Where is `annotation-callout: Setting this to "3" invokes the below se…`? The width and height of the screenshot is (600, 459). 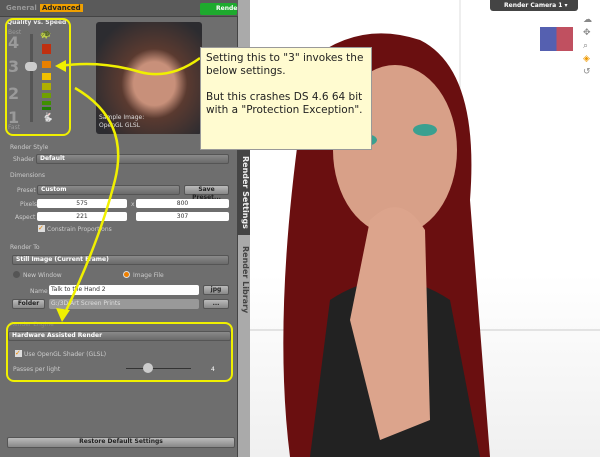 annotation-callout: Setting this to "3" invokes the below se… is located at coordinates (286, 98).